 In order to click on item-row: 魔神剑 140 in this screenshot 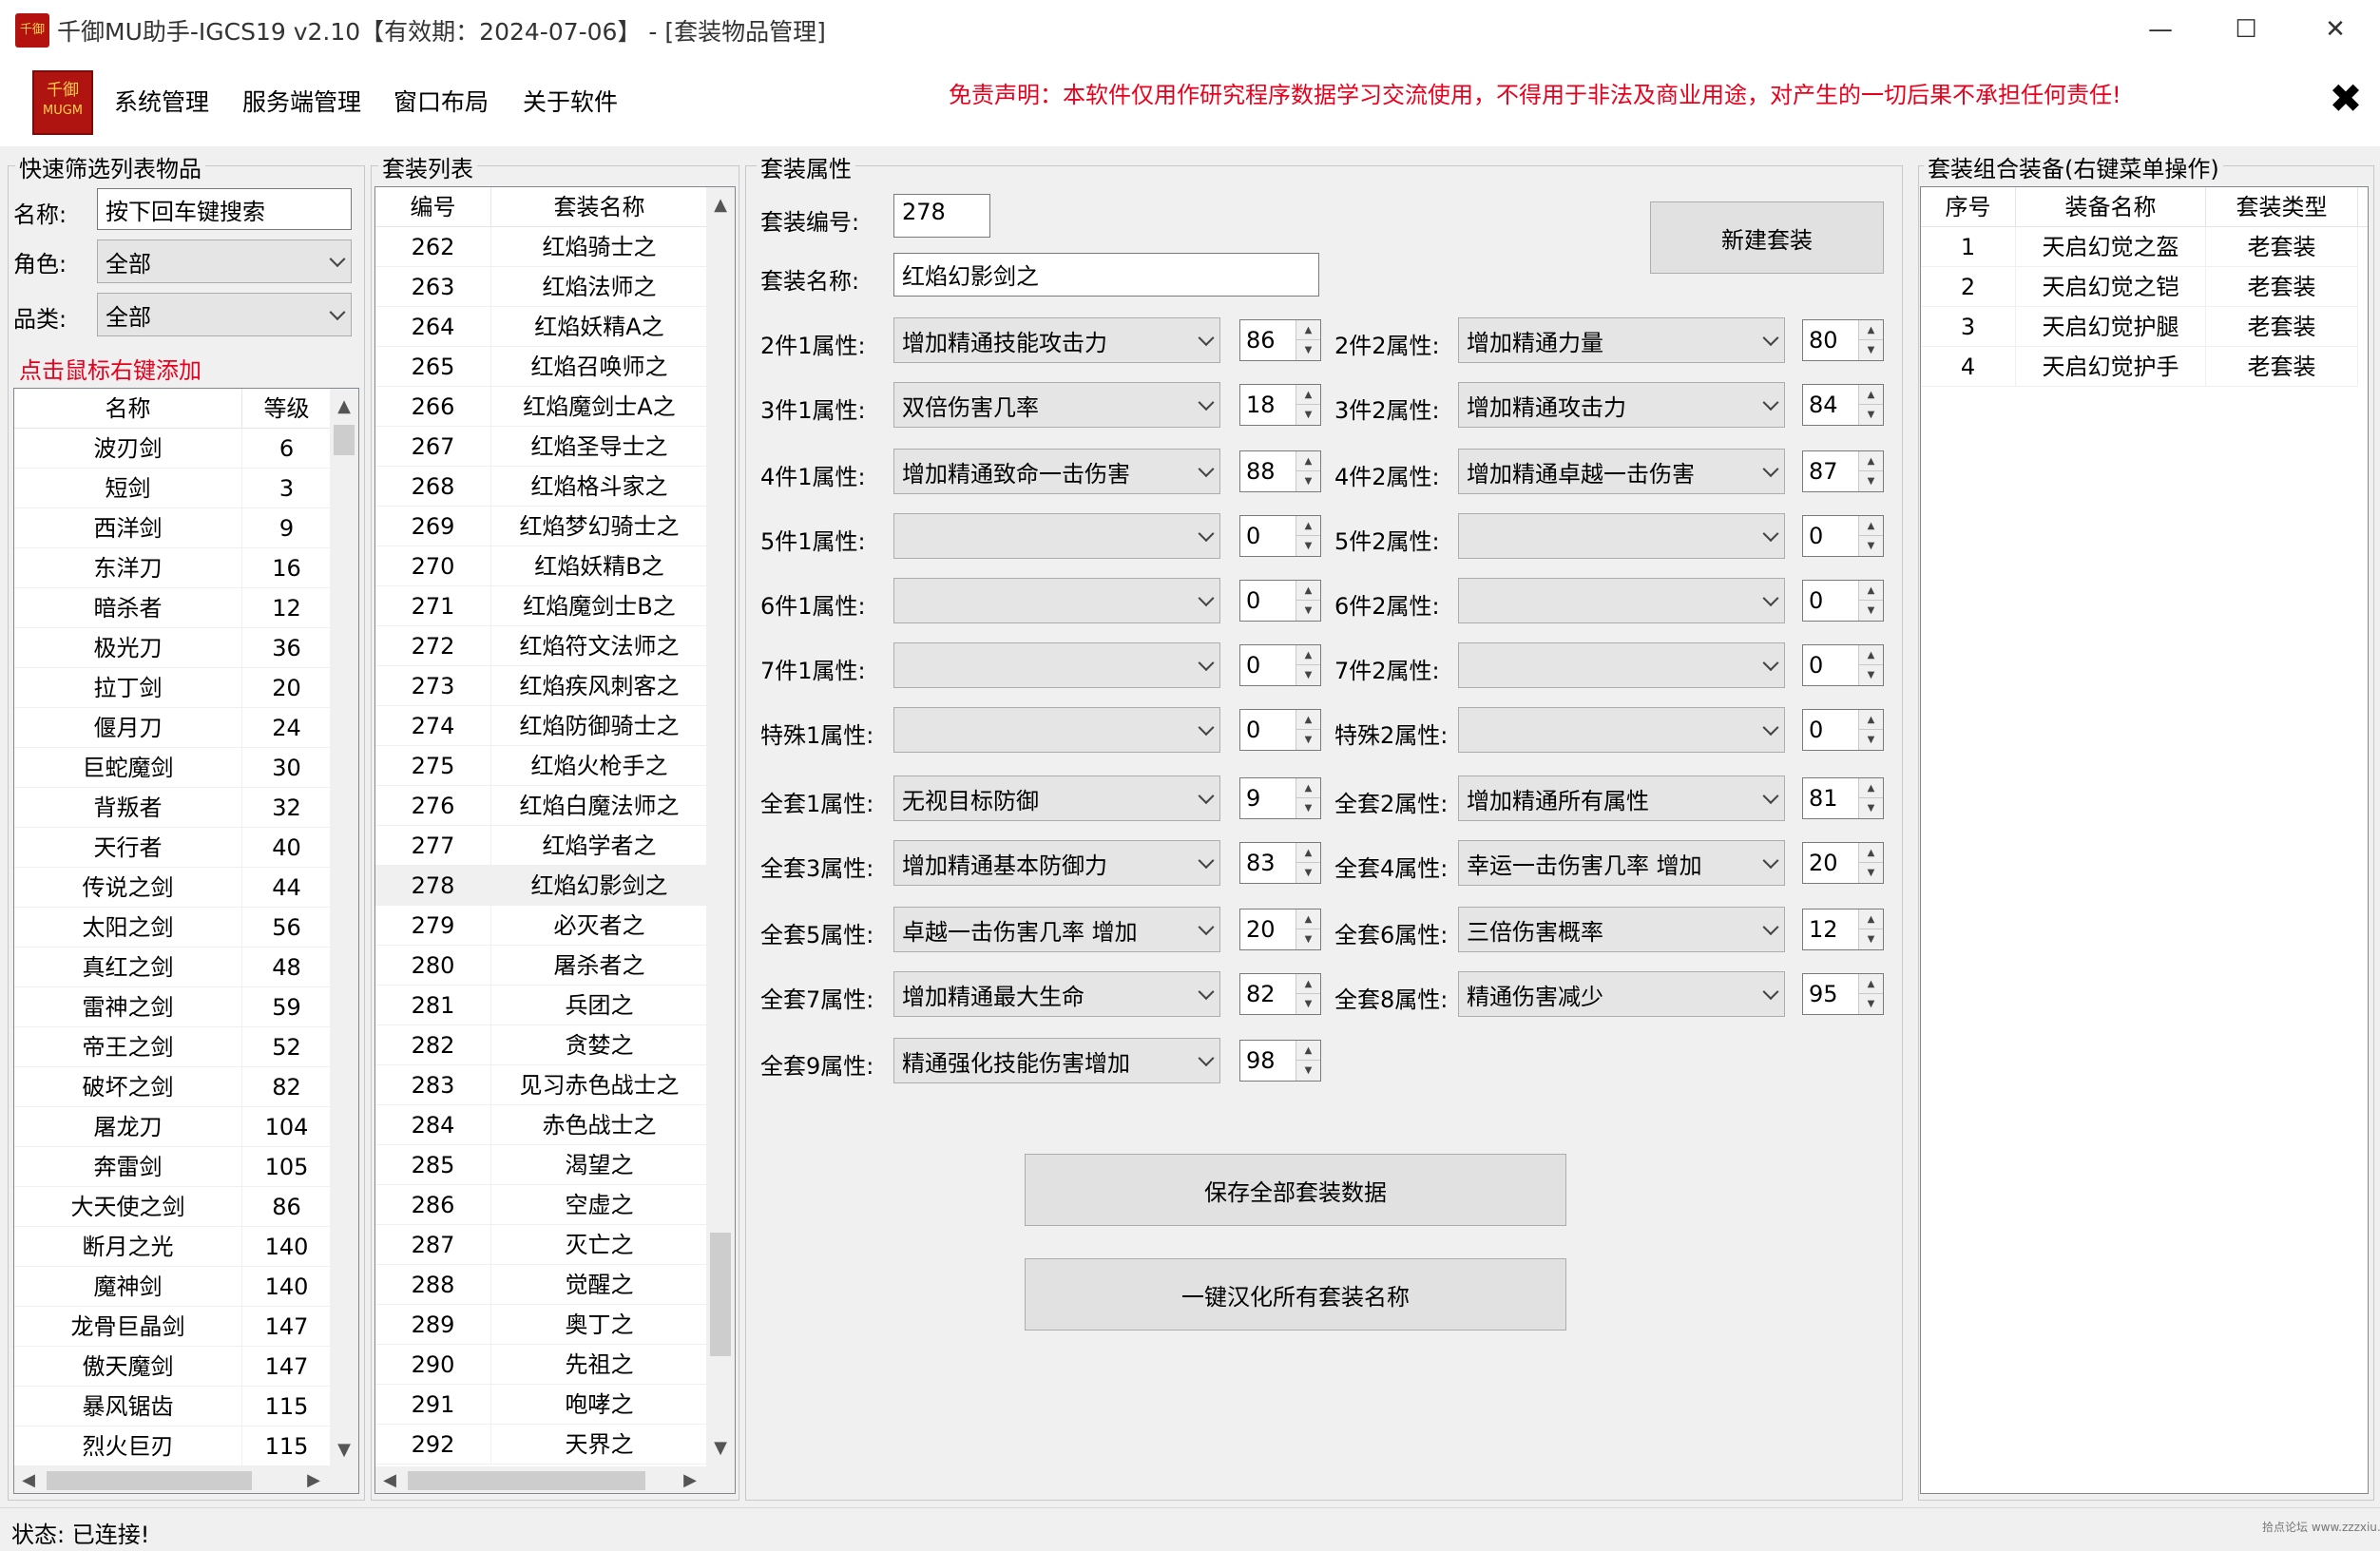, I will do `click(173, 1287)`.